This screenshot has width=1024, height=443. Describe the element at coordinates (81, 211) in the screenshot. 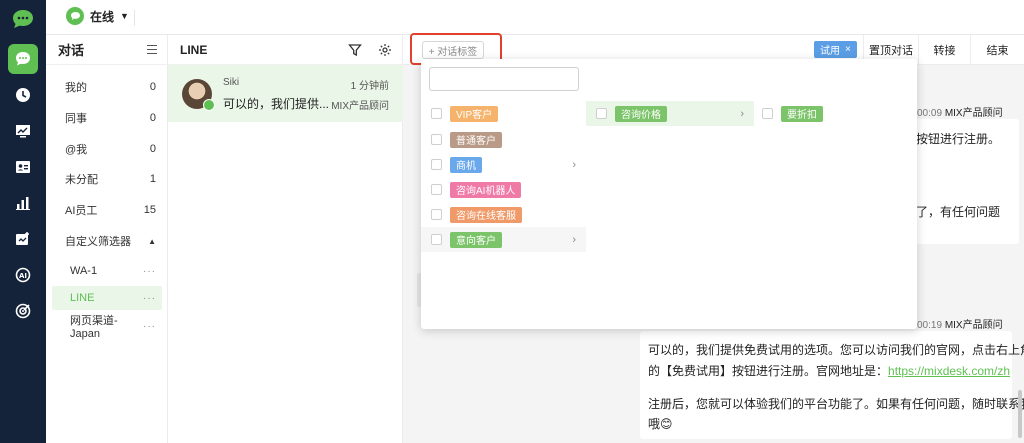

I see `nav-item-label: AI员工` at that location.